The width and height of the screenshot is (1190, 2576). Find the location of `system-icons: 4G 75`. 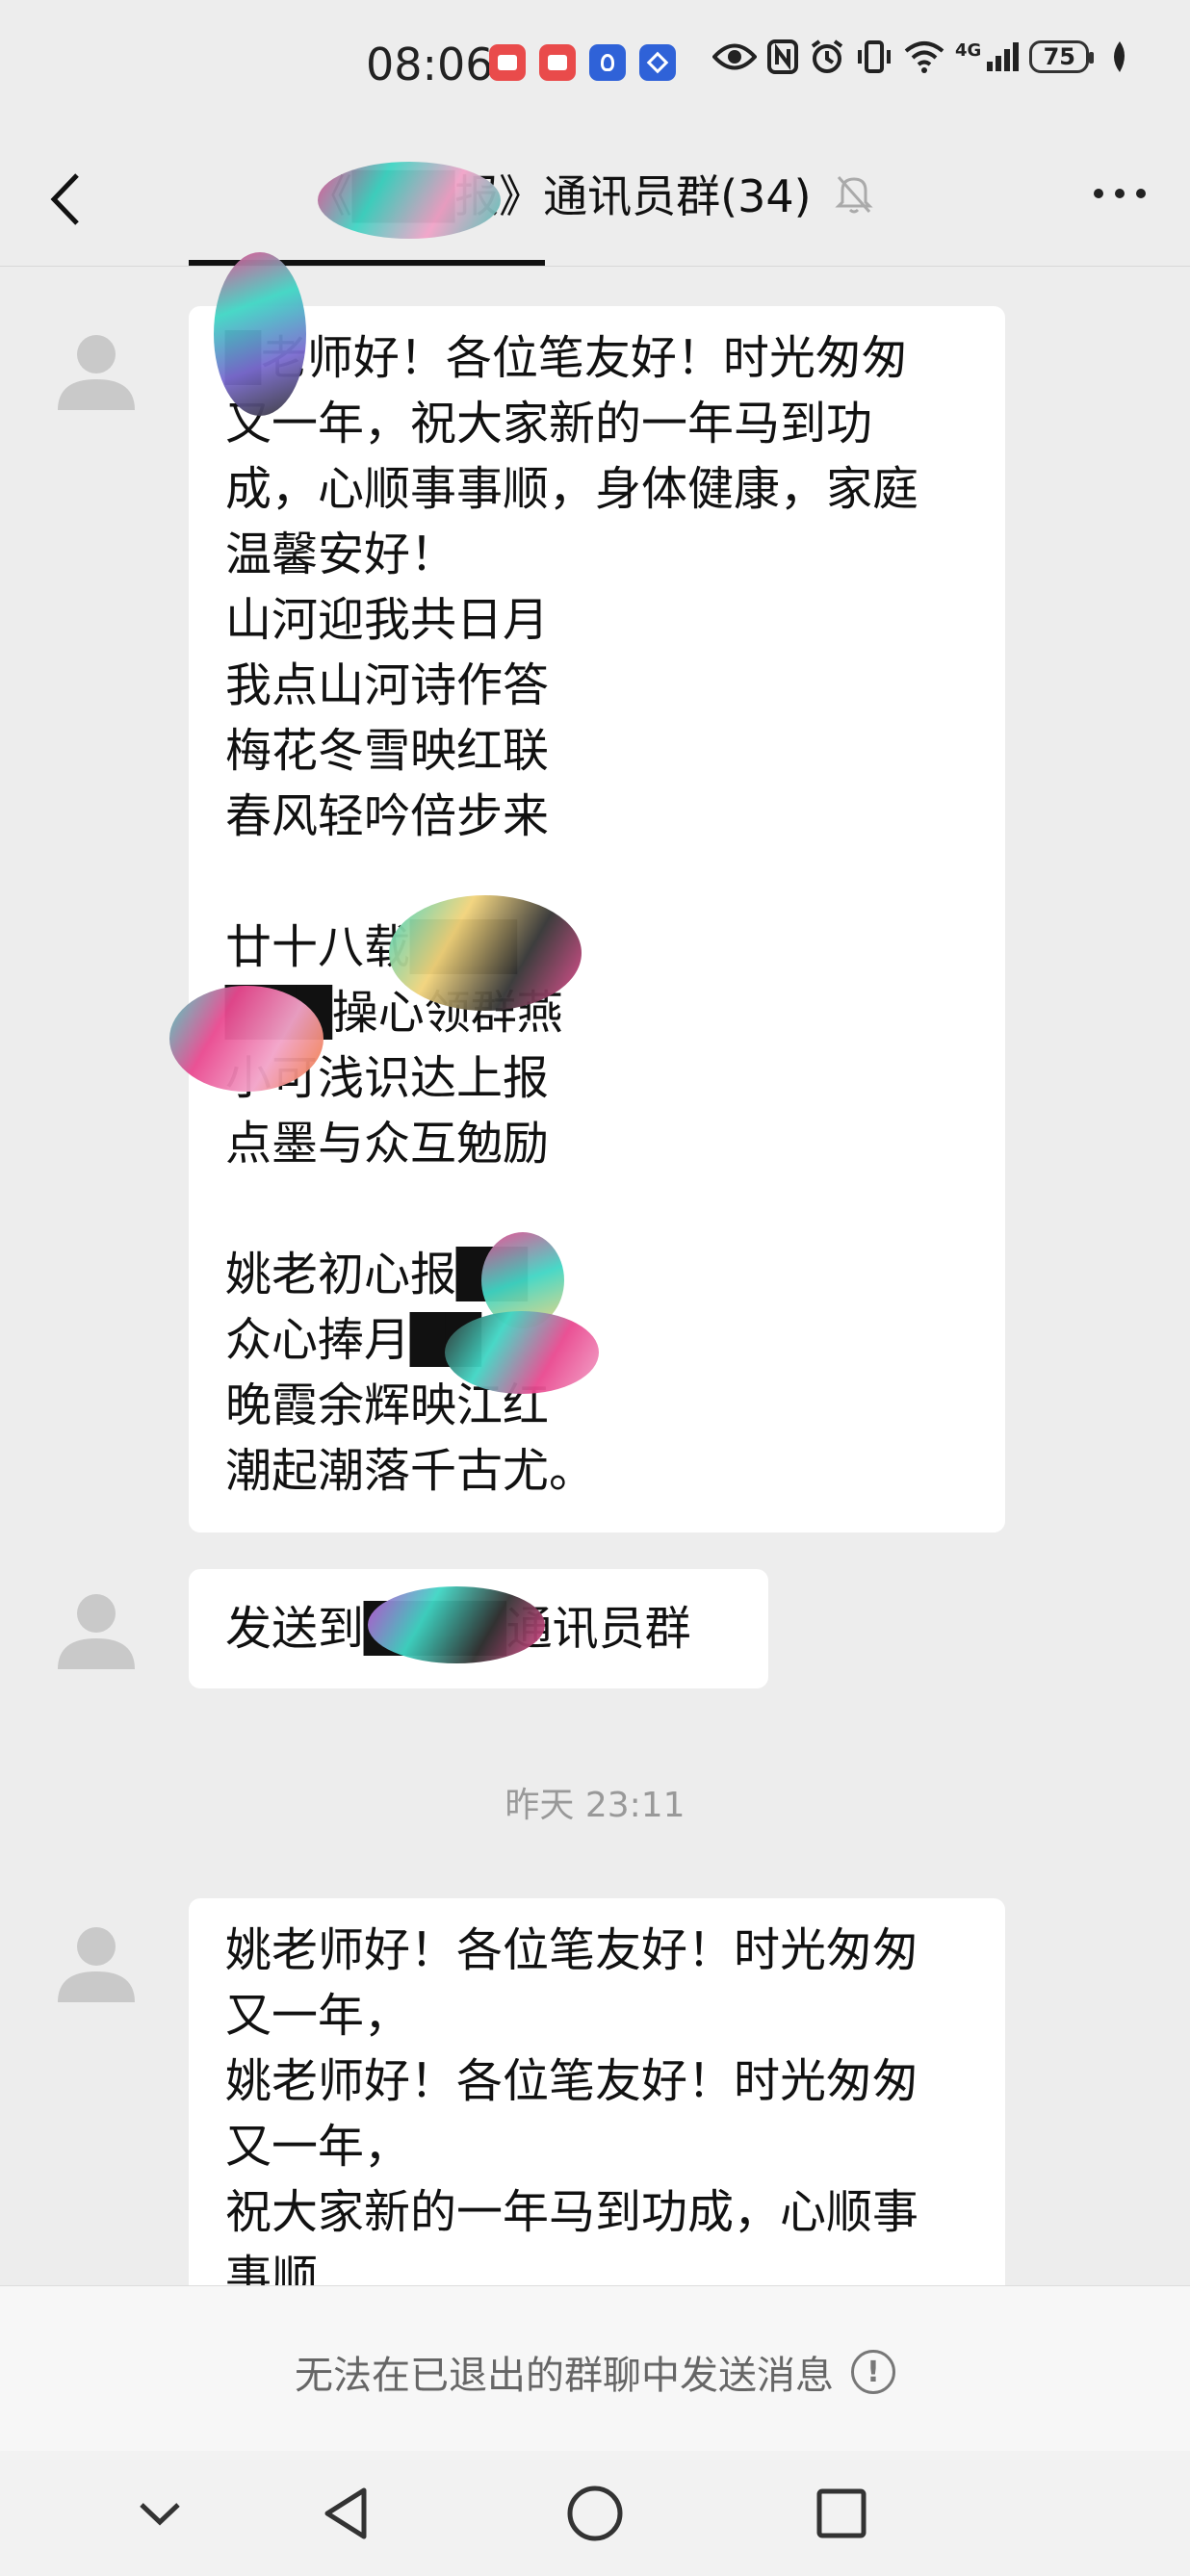

system-icons: 4G 75 is located at coordinates (922, 57).